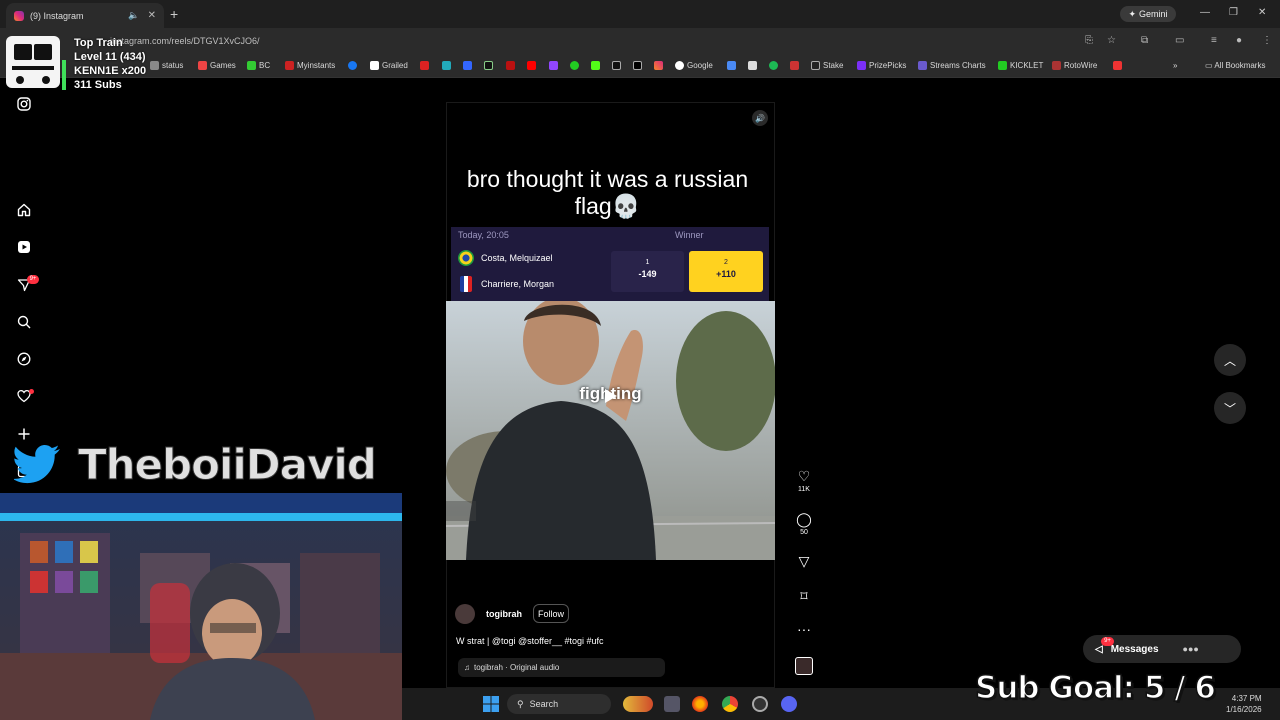 The height and width of the screenshot is (720, 1280). Describe the element at coordinates (700, 65) in the screenshot. I see `bookmark-label: Google` at that location.